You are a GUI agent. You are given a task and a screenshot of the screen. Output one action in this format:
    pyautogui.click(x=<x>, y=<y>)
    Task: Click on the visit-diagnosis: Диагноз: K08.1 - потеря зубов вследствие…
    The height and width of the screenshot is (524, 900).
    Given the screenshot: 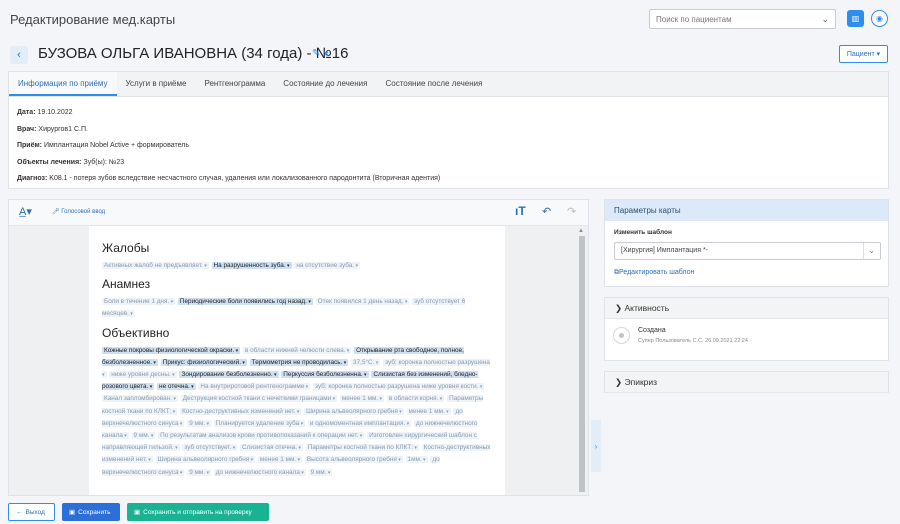 What is the action you would take?
    pyautogui.click(x=229, y=178)
    